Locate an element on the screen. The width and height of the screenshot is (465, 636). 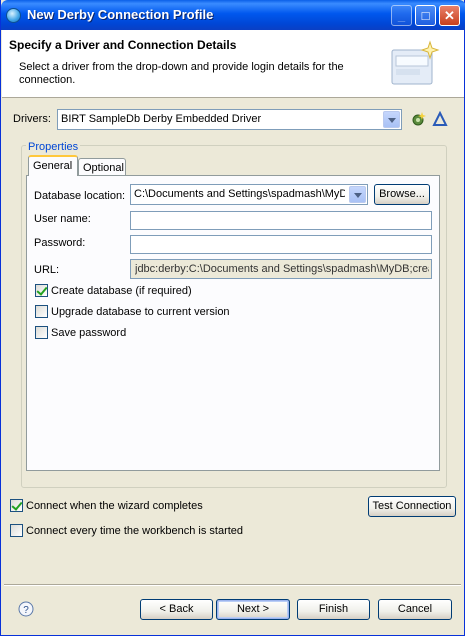
user-name-label: User name: is located at coordinates (62, 219).